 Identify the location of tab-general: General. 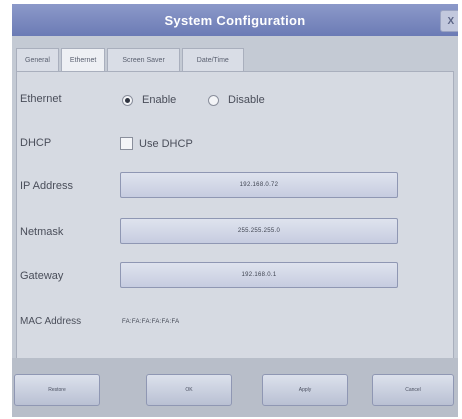
(37, 60).